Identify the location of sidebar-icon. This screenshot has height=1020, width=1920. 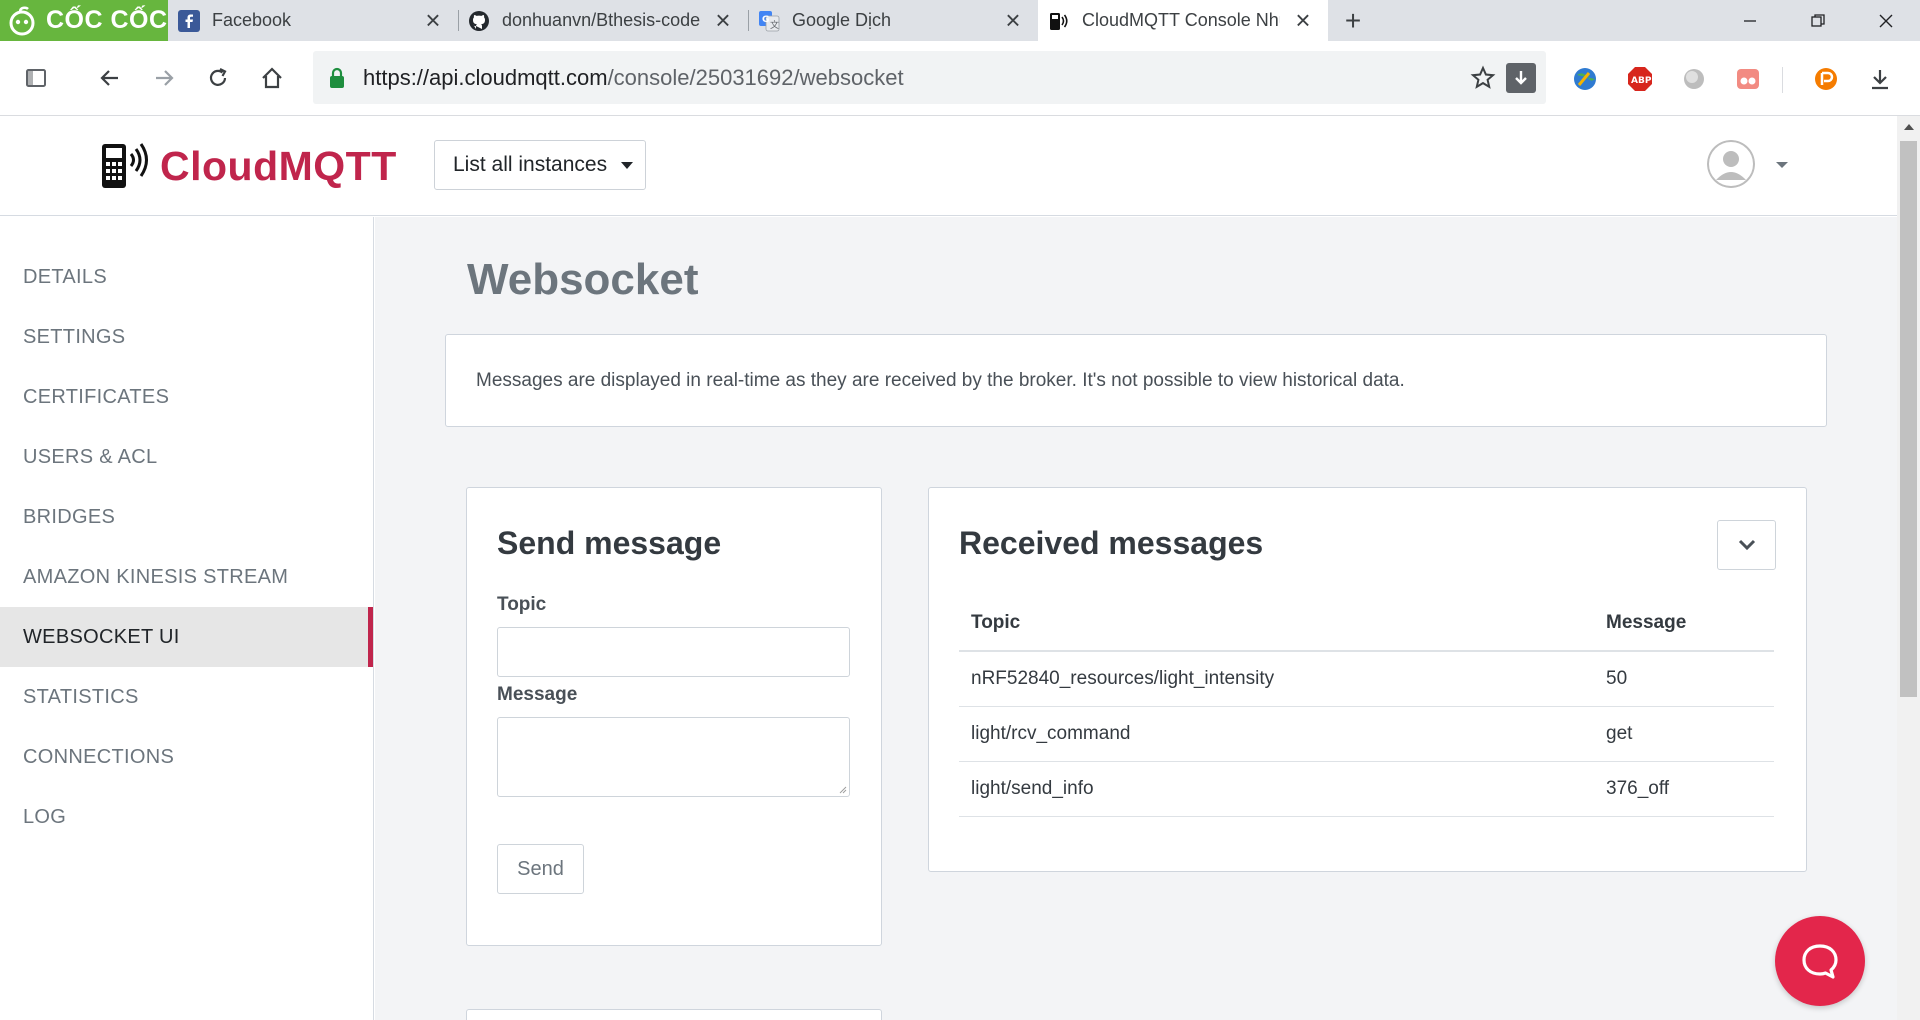
(36, 78).